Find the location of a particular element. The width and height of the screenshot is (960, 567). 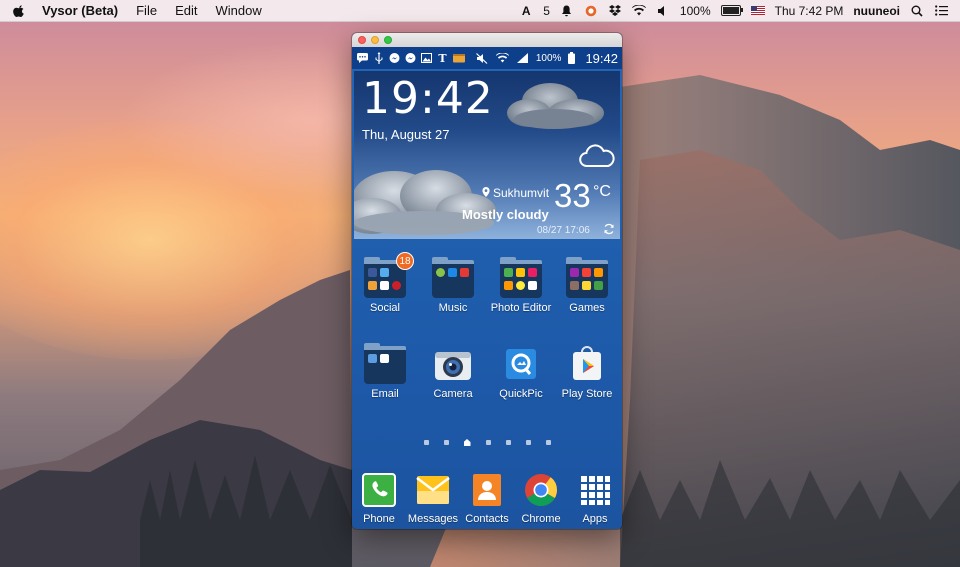

app-label: Music is located at coordinates (453, 308).